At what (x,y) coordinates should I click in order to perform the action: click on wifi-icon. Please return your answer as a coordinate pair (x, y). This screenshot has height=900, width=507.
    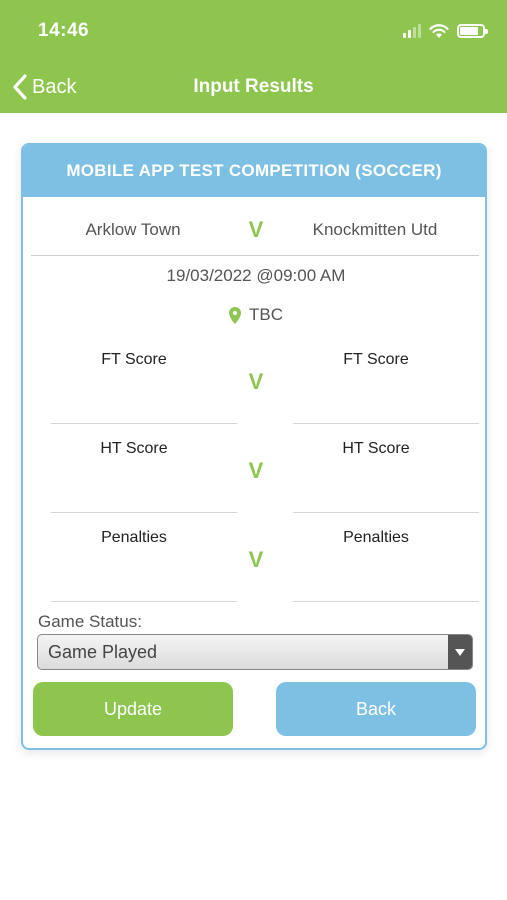
    Looking at the image, I should click on (439, 30).